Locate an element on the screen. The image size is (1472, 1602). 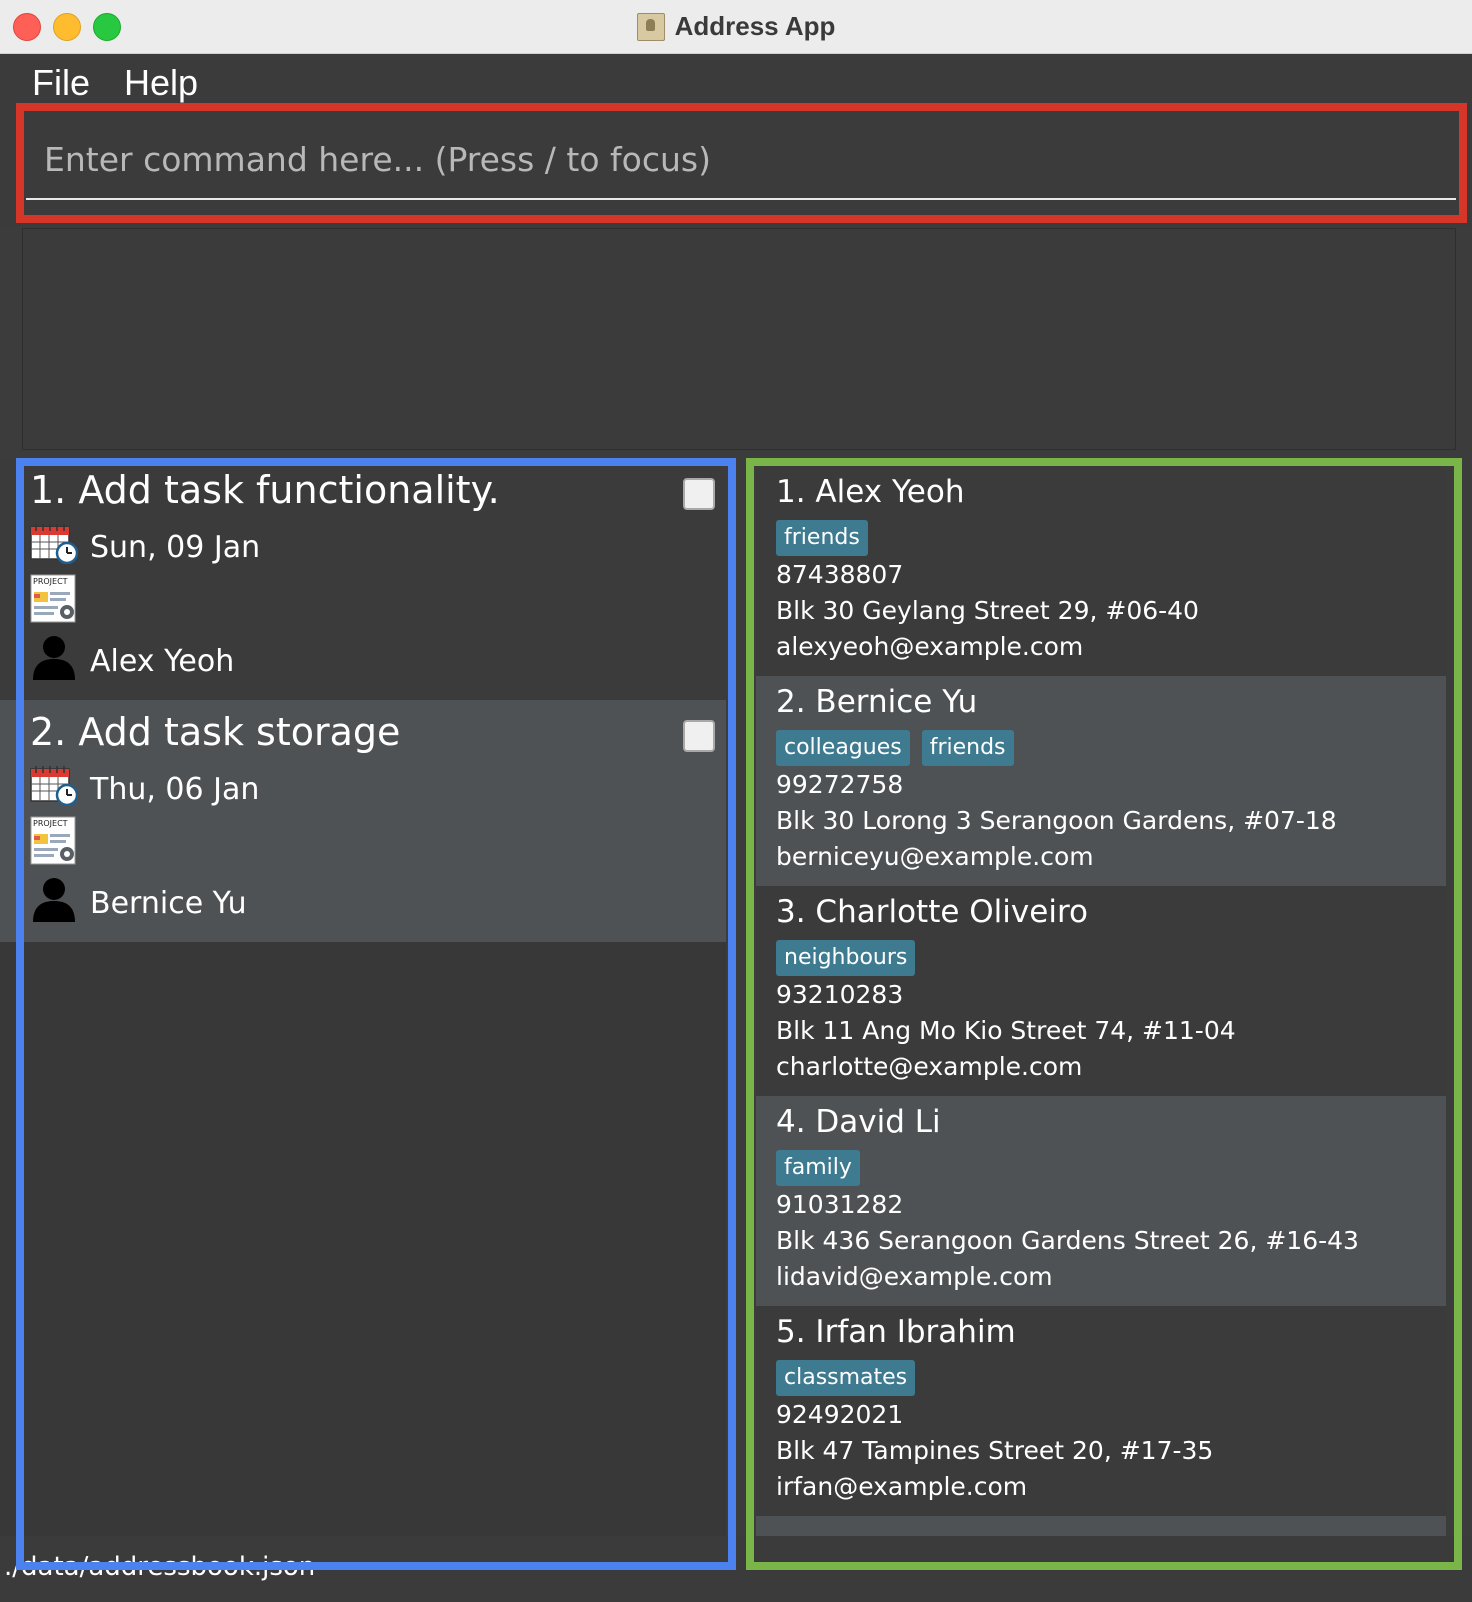
address-book-icon is located at coordinates (650, 26).